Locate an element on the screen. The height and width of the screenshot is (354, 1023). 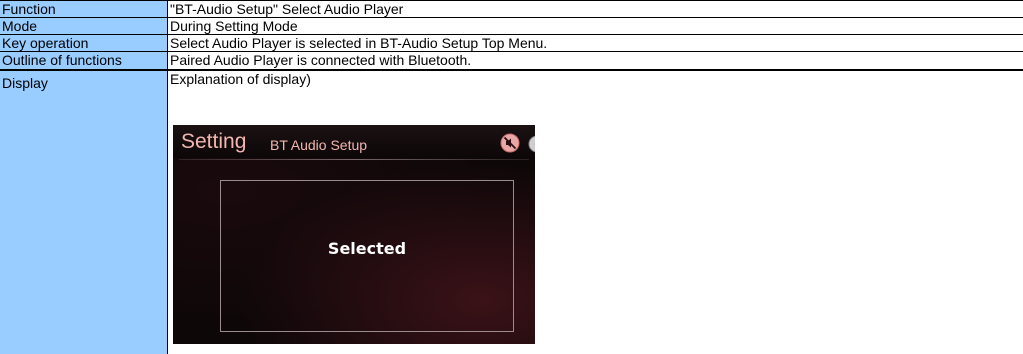
header-divider is located at coordinates (354, 159).